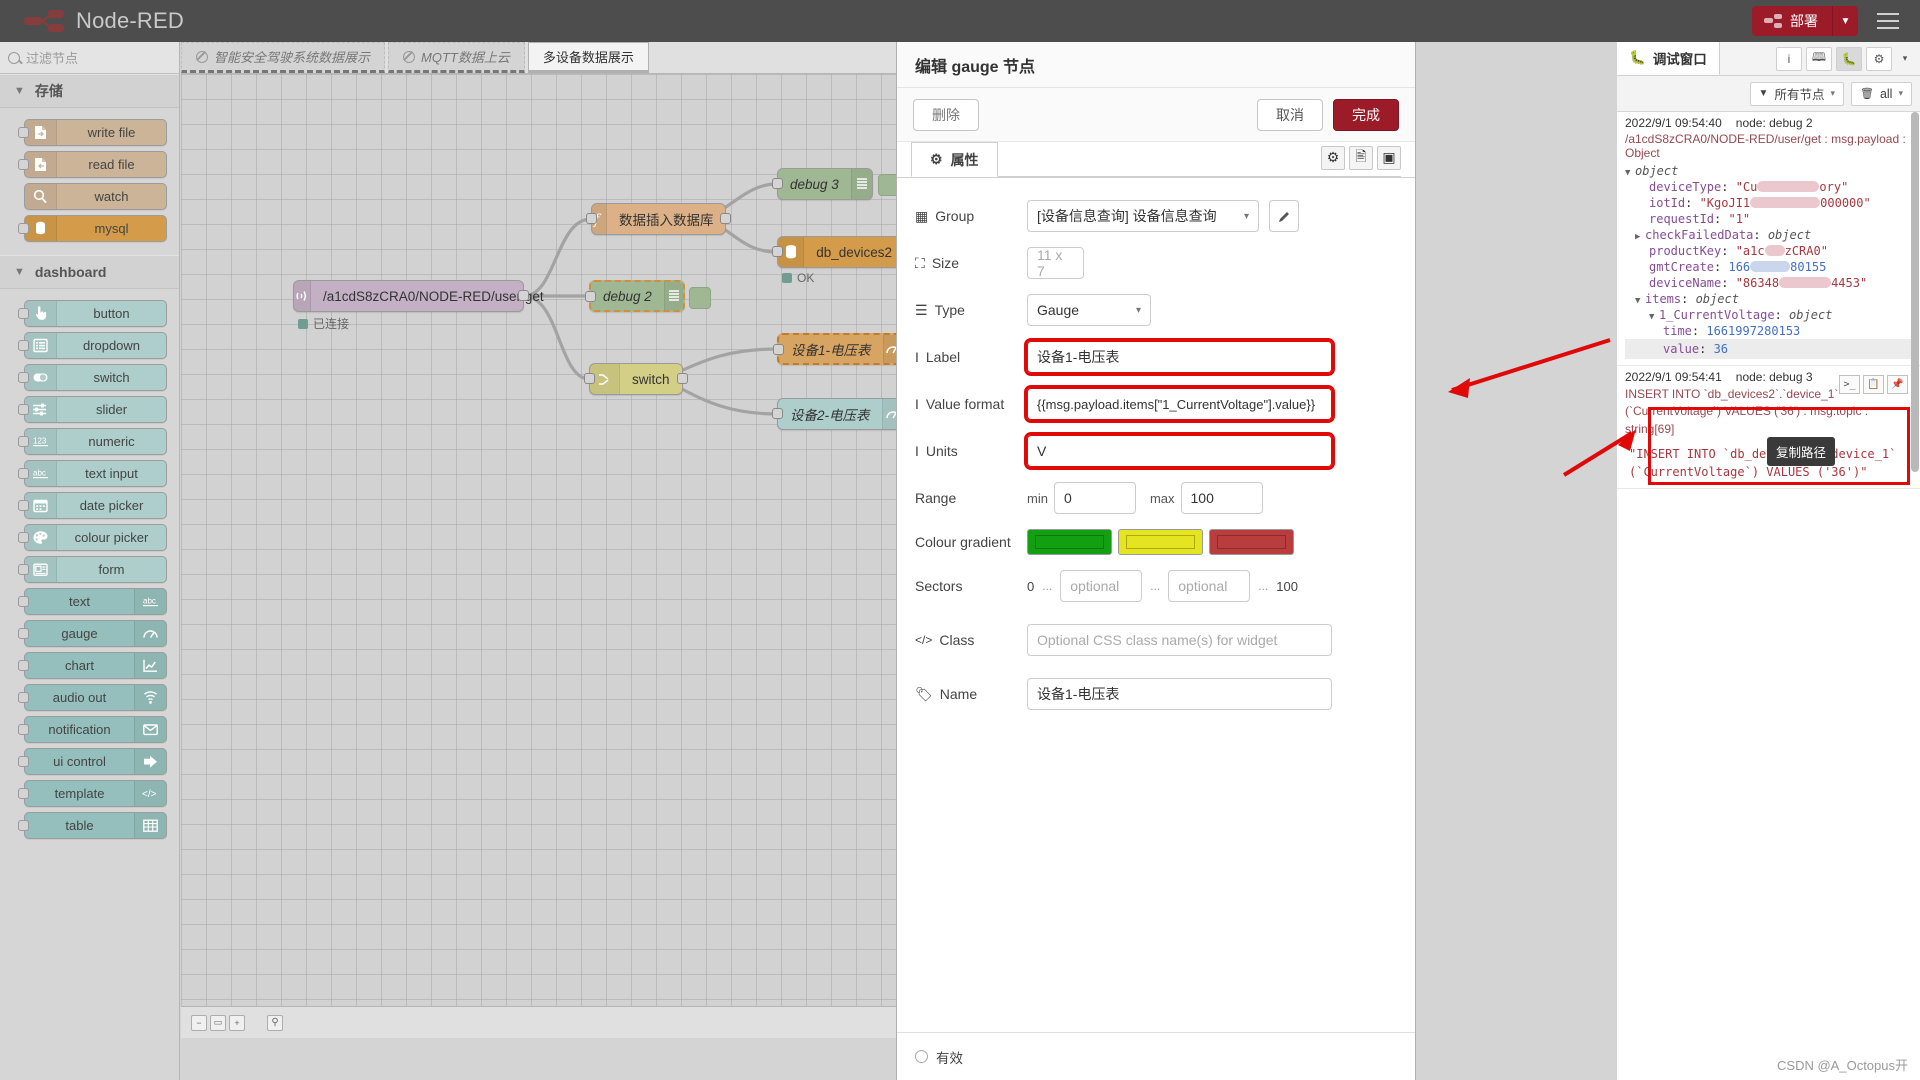  Describe the element at coordinates (921, 1056) in the screenshot. I see `enabled-toggle-icon` at that location.